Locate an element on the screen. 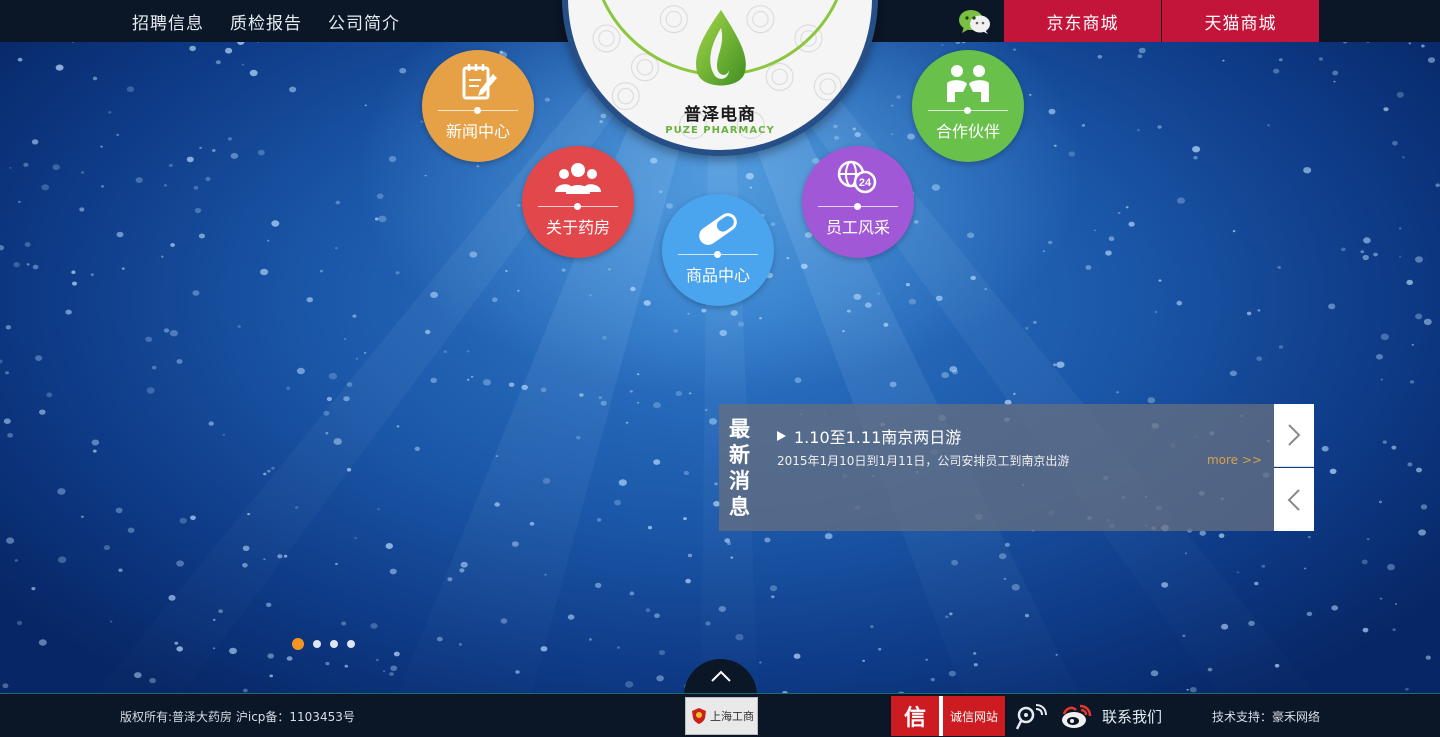 This screenshot has height=737, width=1440. nav-circle-label: 新闻中心 is located at coordinates (477, 131).